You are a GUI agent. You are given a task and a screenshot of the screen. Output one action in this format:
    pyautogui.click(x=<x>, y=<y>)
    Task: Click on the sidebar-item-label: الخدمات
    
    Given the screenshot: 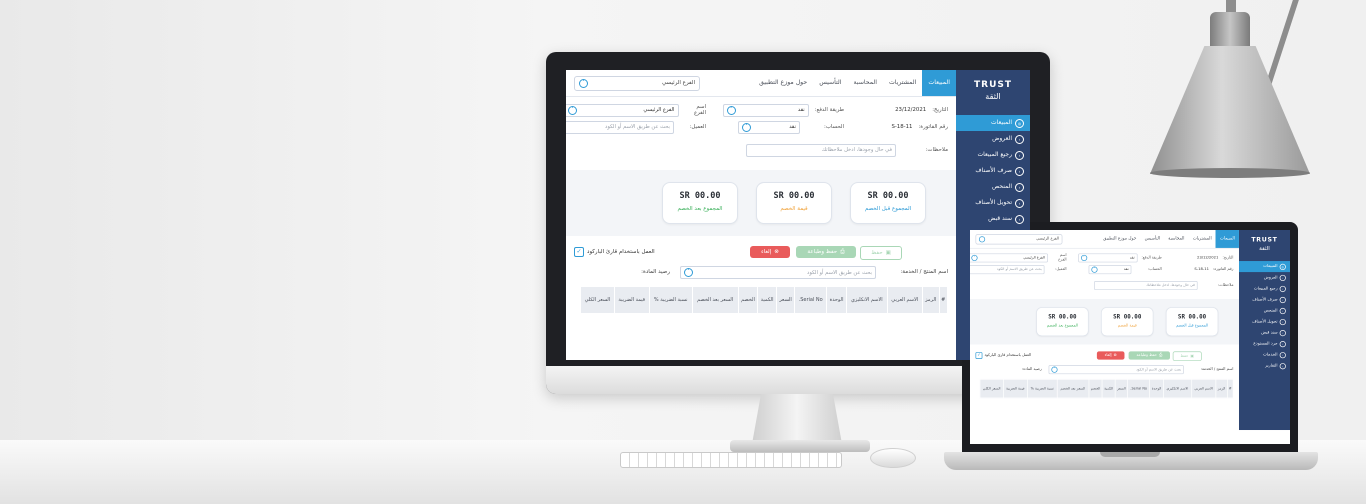 What is the action you would take?
    pyautogui.click(x=1270, y=354)
    